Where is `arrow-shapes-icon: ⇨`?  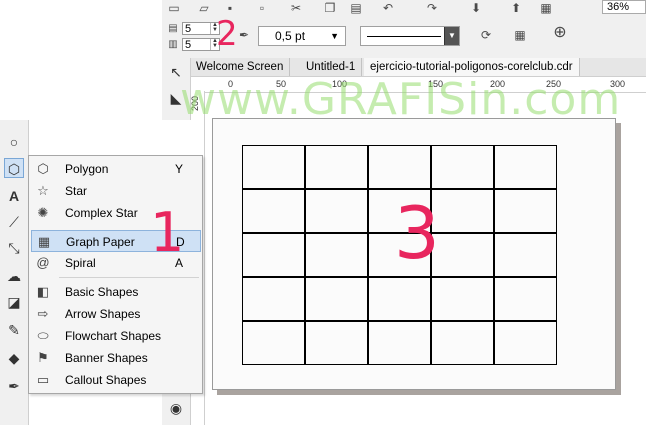
arrow-shapes-icon: ⇨ is located at coordinates (43, 313).